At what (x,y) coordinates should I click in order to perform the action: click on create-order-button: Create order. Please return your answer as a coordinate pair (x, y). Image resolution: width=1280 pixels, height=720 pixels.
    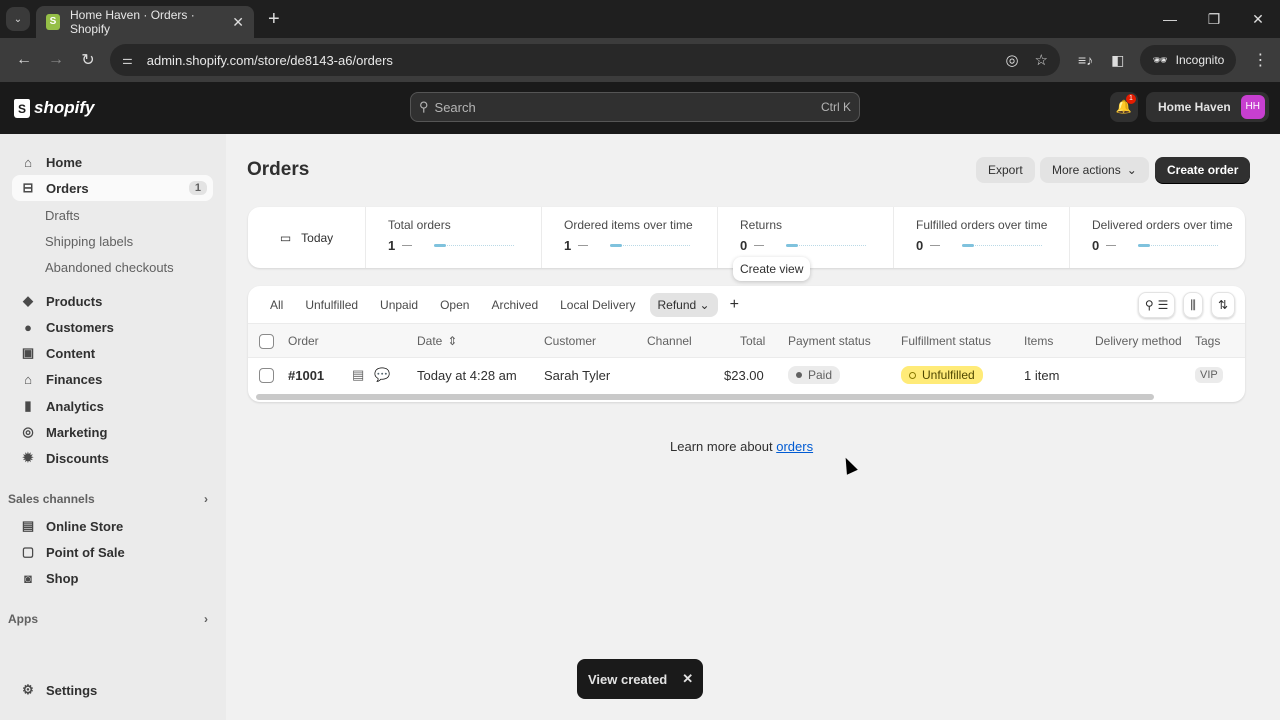
    Looking at the image, I should click on (1203, 170).